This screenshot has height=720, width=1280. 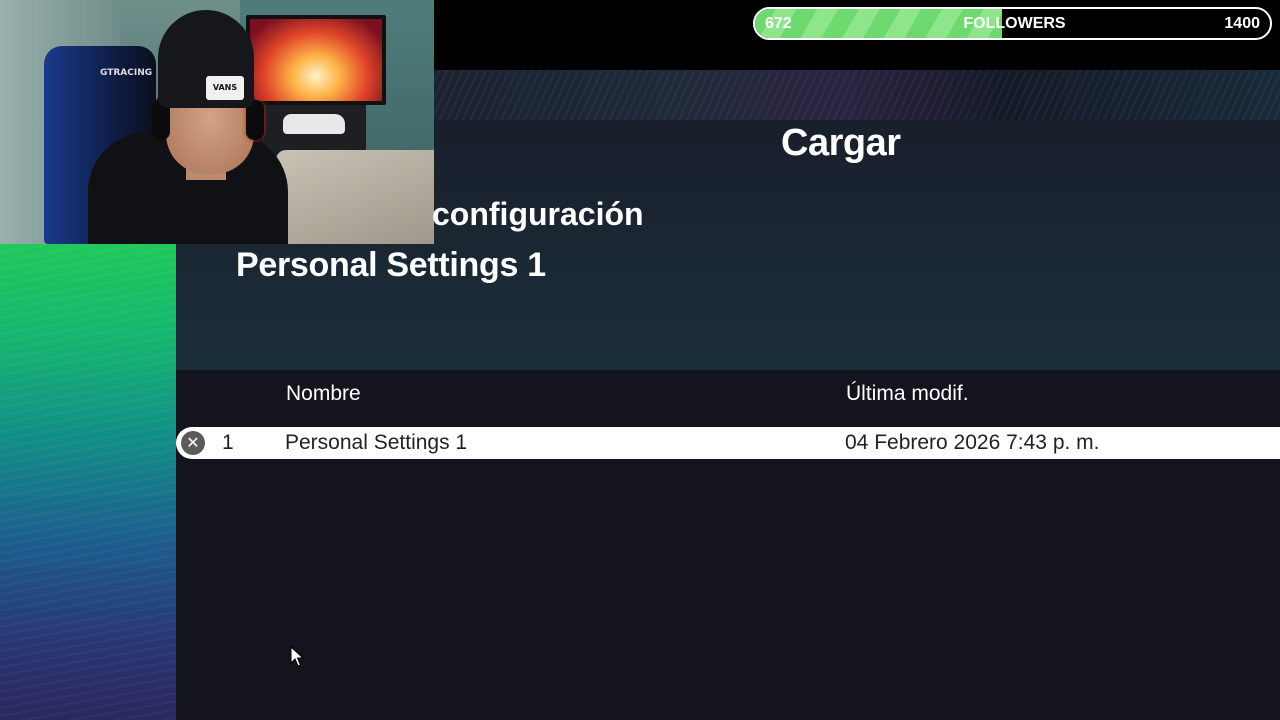 I want to click on mouse-cursor-icon, so click(x=297, y=656).